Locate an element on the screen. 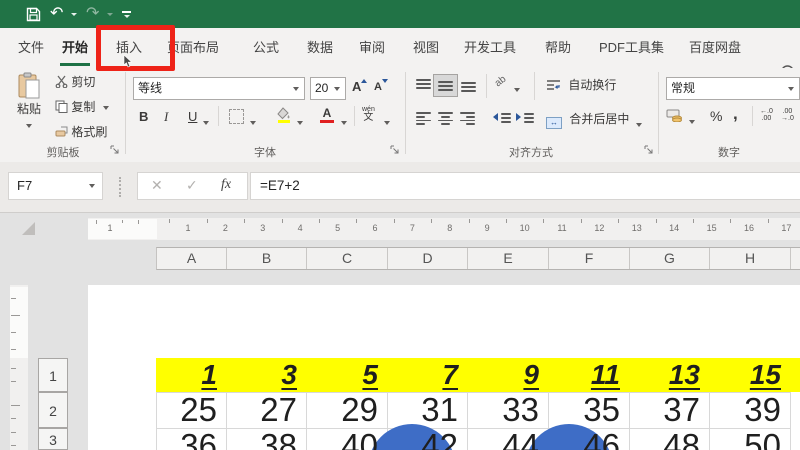  column-header-A: A is located at coordinates (192, 258).